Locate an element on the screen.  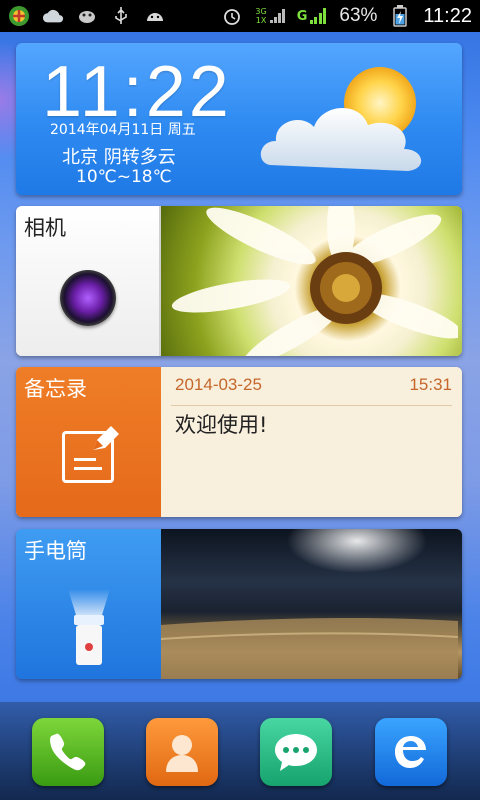
network-label-3g: 3G is located at coordinates (261, 11).